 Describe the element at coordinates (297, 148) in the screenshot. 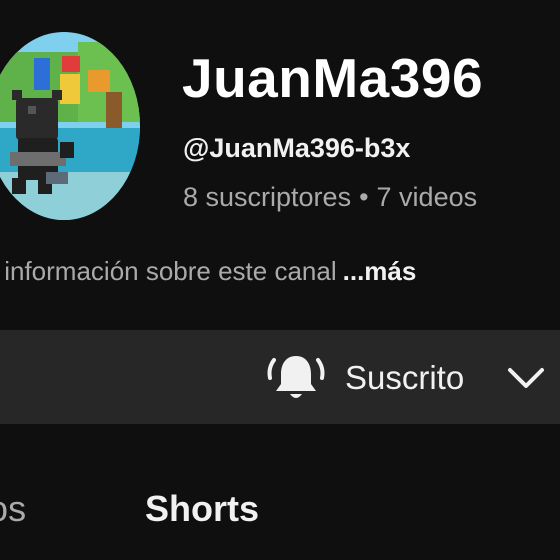

I see `channel-handle: @JuanMa396-b3x` at that location.